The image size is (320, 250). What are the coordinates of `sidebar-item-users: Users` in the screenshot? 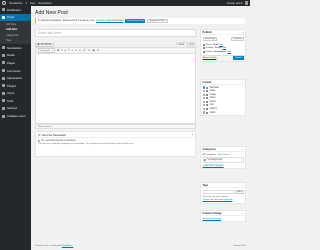 It's located at (15, 94).